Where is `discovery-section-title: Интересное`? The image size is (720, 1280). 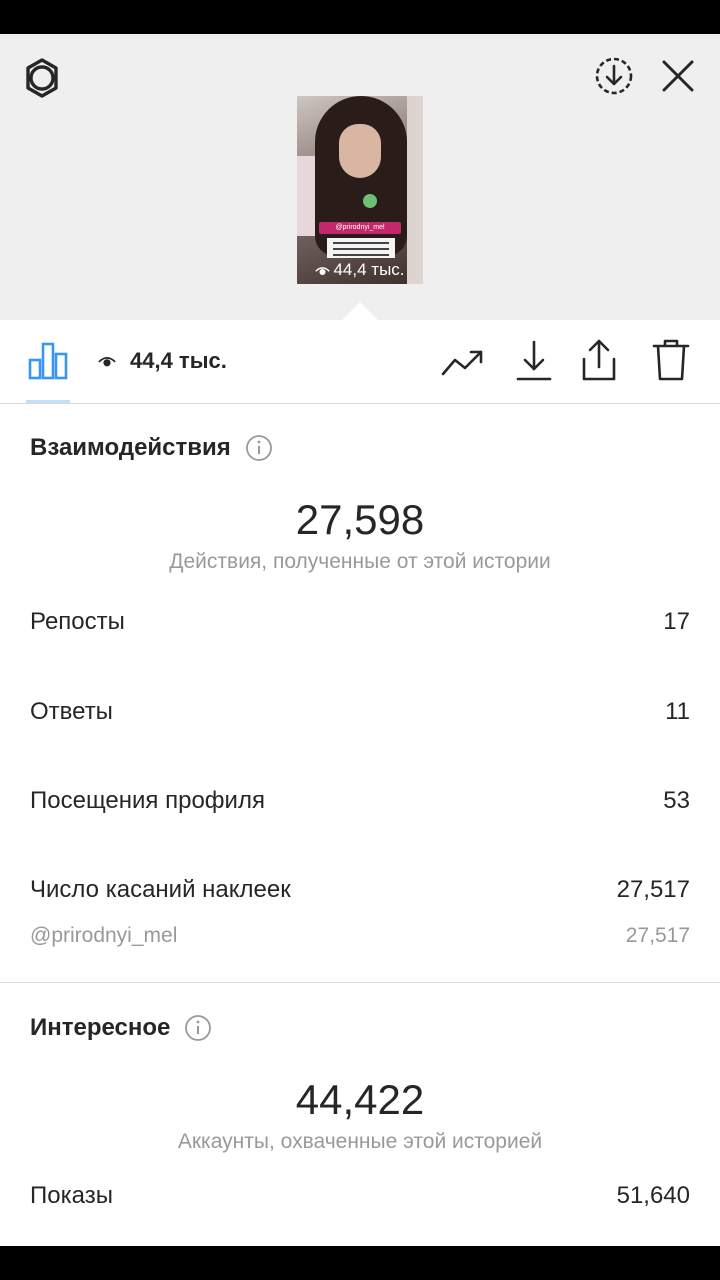
discovery-section-title: Интересное is located at coordinates (121, 1028).